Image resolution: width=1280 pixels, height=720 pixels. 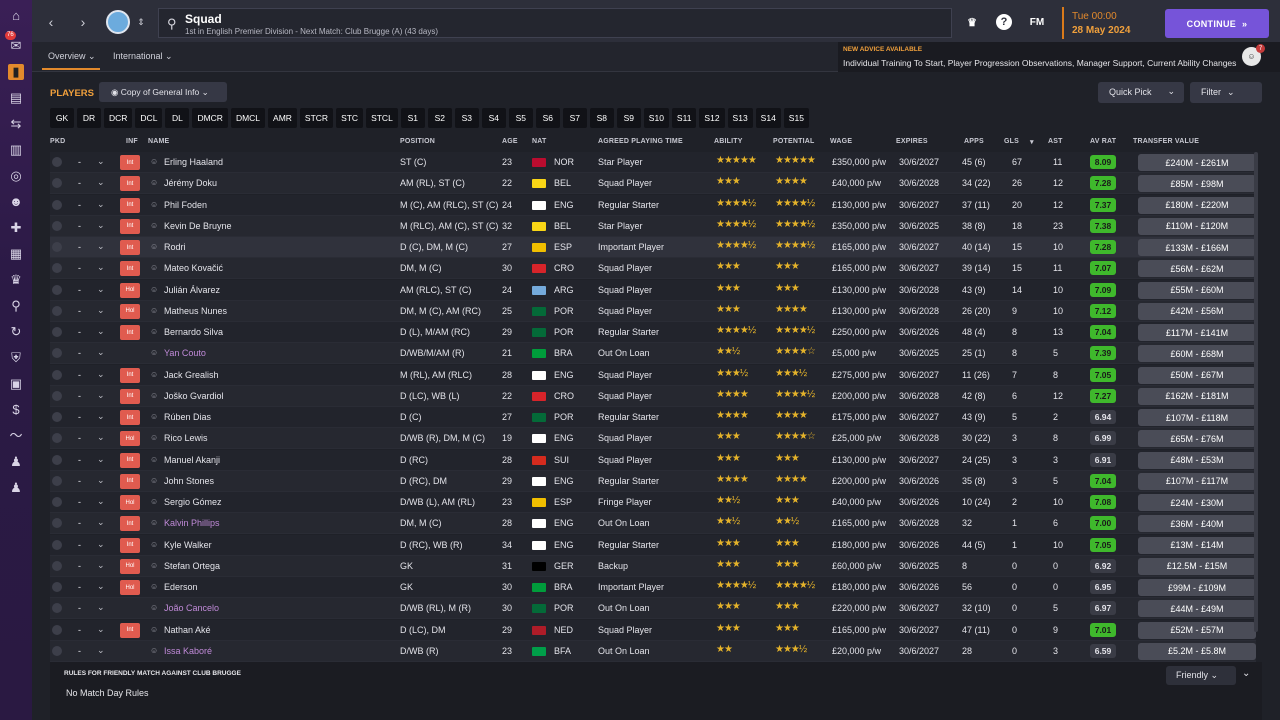 I want to click on transfer-value: £133M - £166M, so click(x=1197, y=247).